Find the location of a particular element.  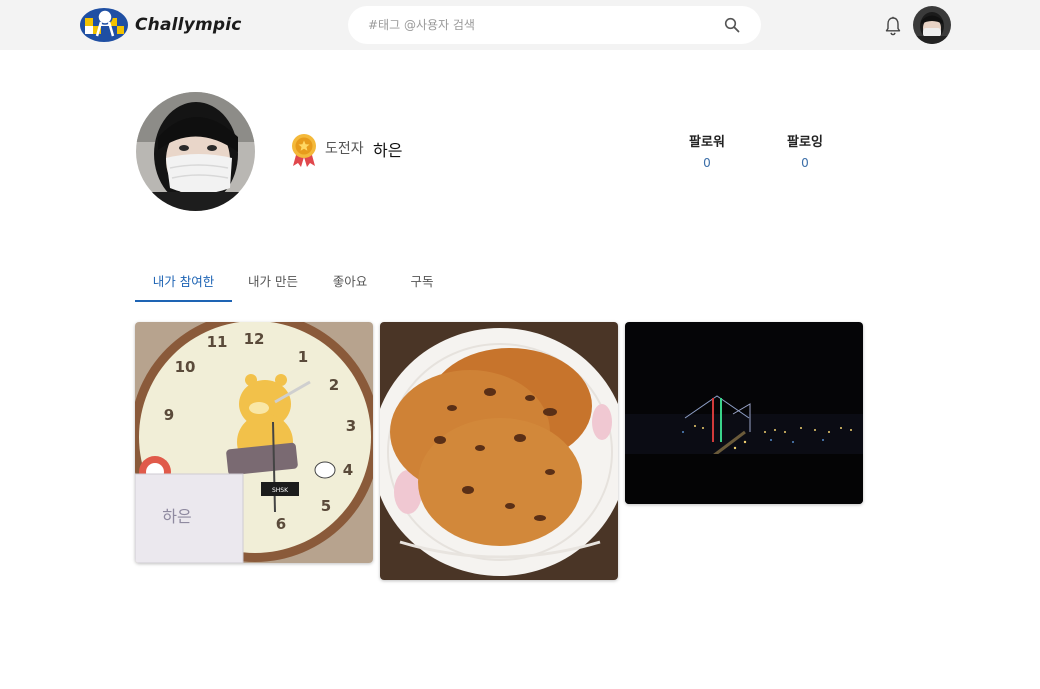

brand-name: Challympic is located at coordinates (188, 25).